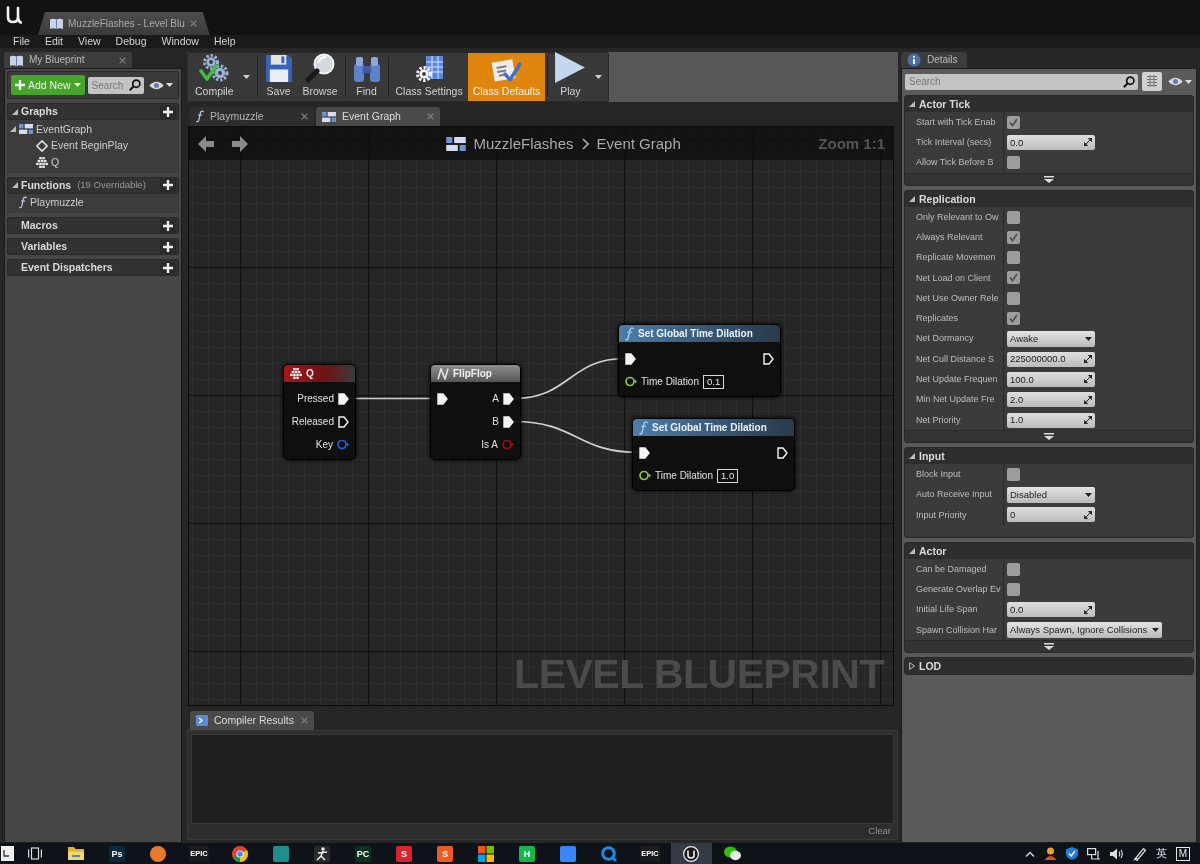 The height and width of the screenshot is (864, 1200). What do you see at coordinates (93, 225) in the screenshot?
I see `section-header: Macros` at bounding box center [93, 225].